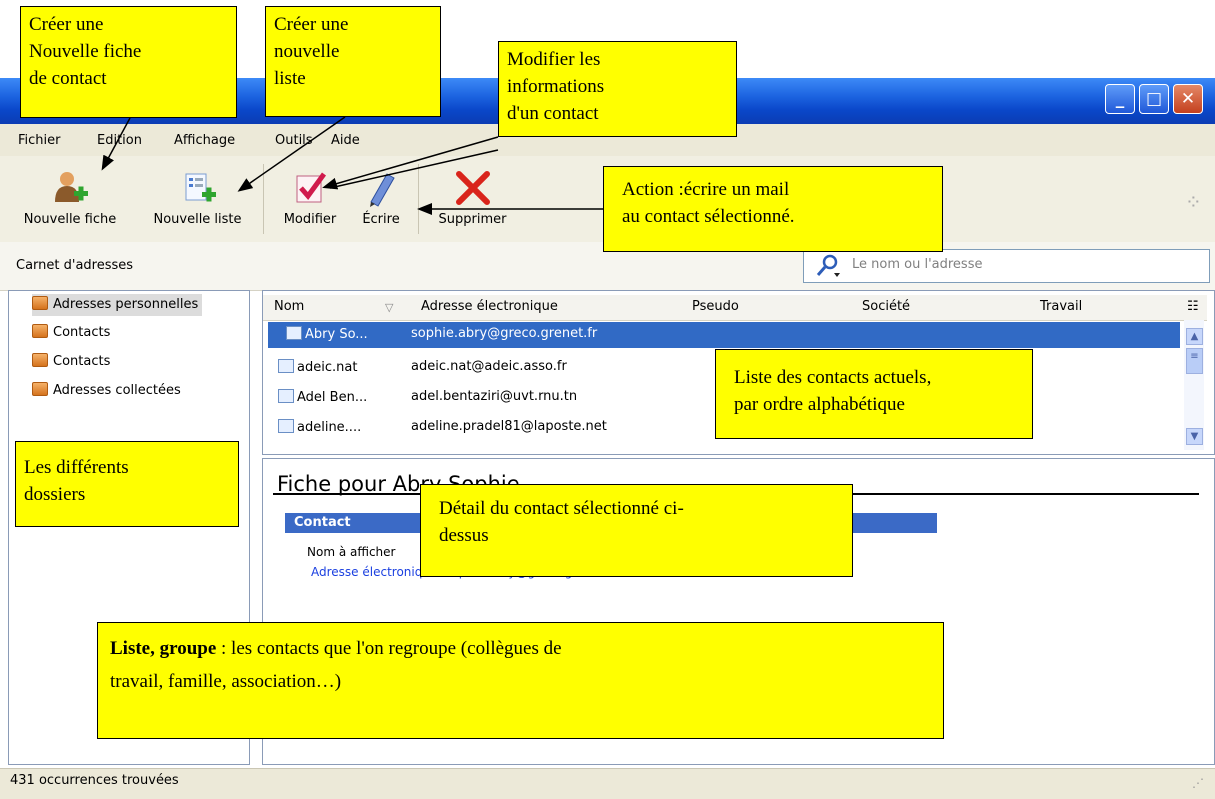  I want to click on callout-modify: Modifier les informations d'un contact, so click(617, 89).